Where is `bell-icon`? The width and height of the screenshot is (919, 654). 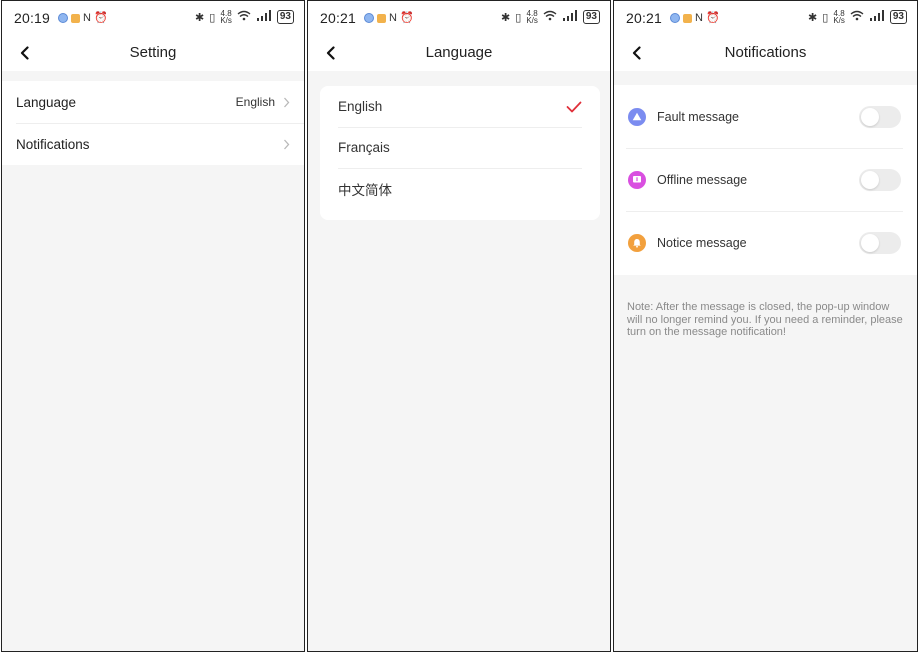 bell-icon is located at coordinates (637, 242).